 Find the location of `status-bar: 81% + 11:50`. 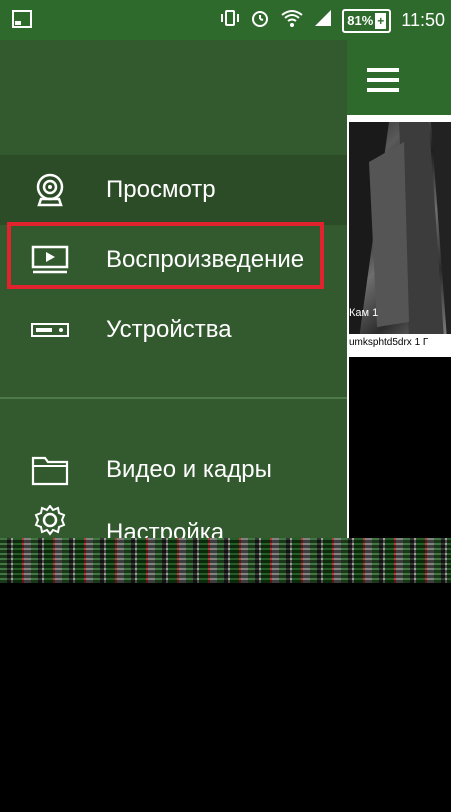

status-bar: 81% + 11:50 is located at coordinates (225, 20).